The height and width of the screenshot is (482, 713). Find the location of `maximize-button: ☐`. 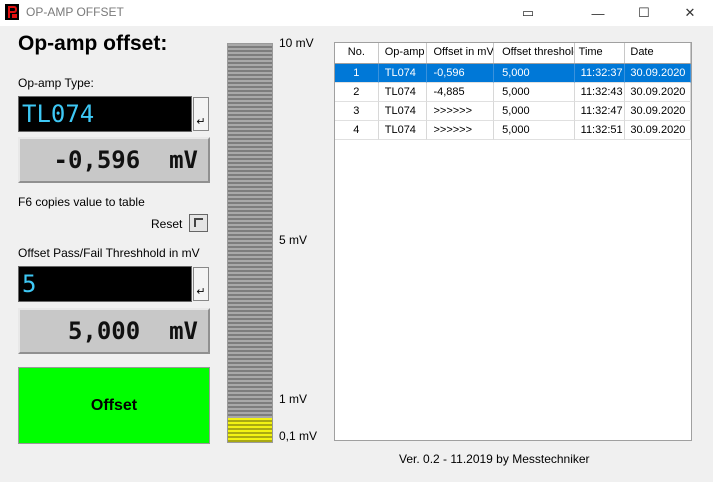

maximize-button: ☐ is located at coordinates (644, 13).